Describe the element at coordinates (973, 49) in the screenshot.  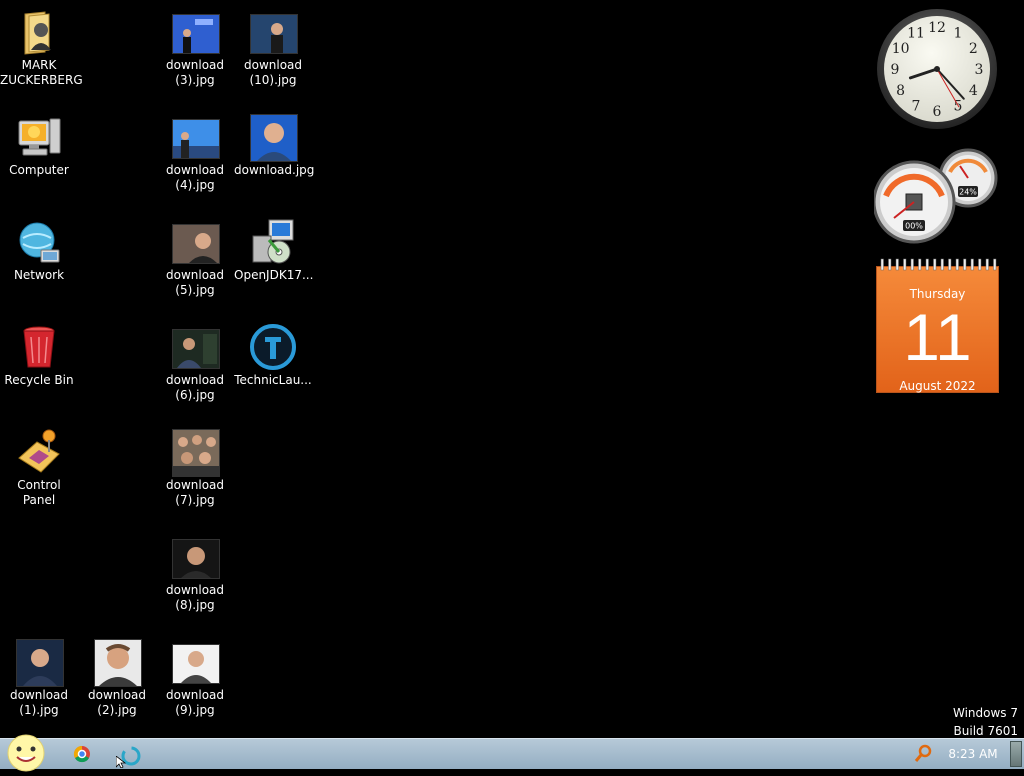
I see `clock-number: 2` at that location.